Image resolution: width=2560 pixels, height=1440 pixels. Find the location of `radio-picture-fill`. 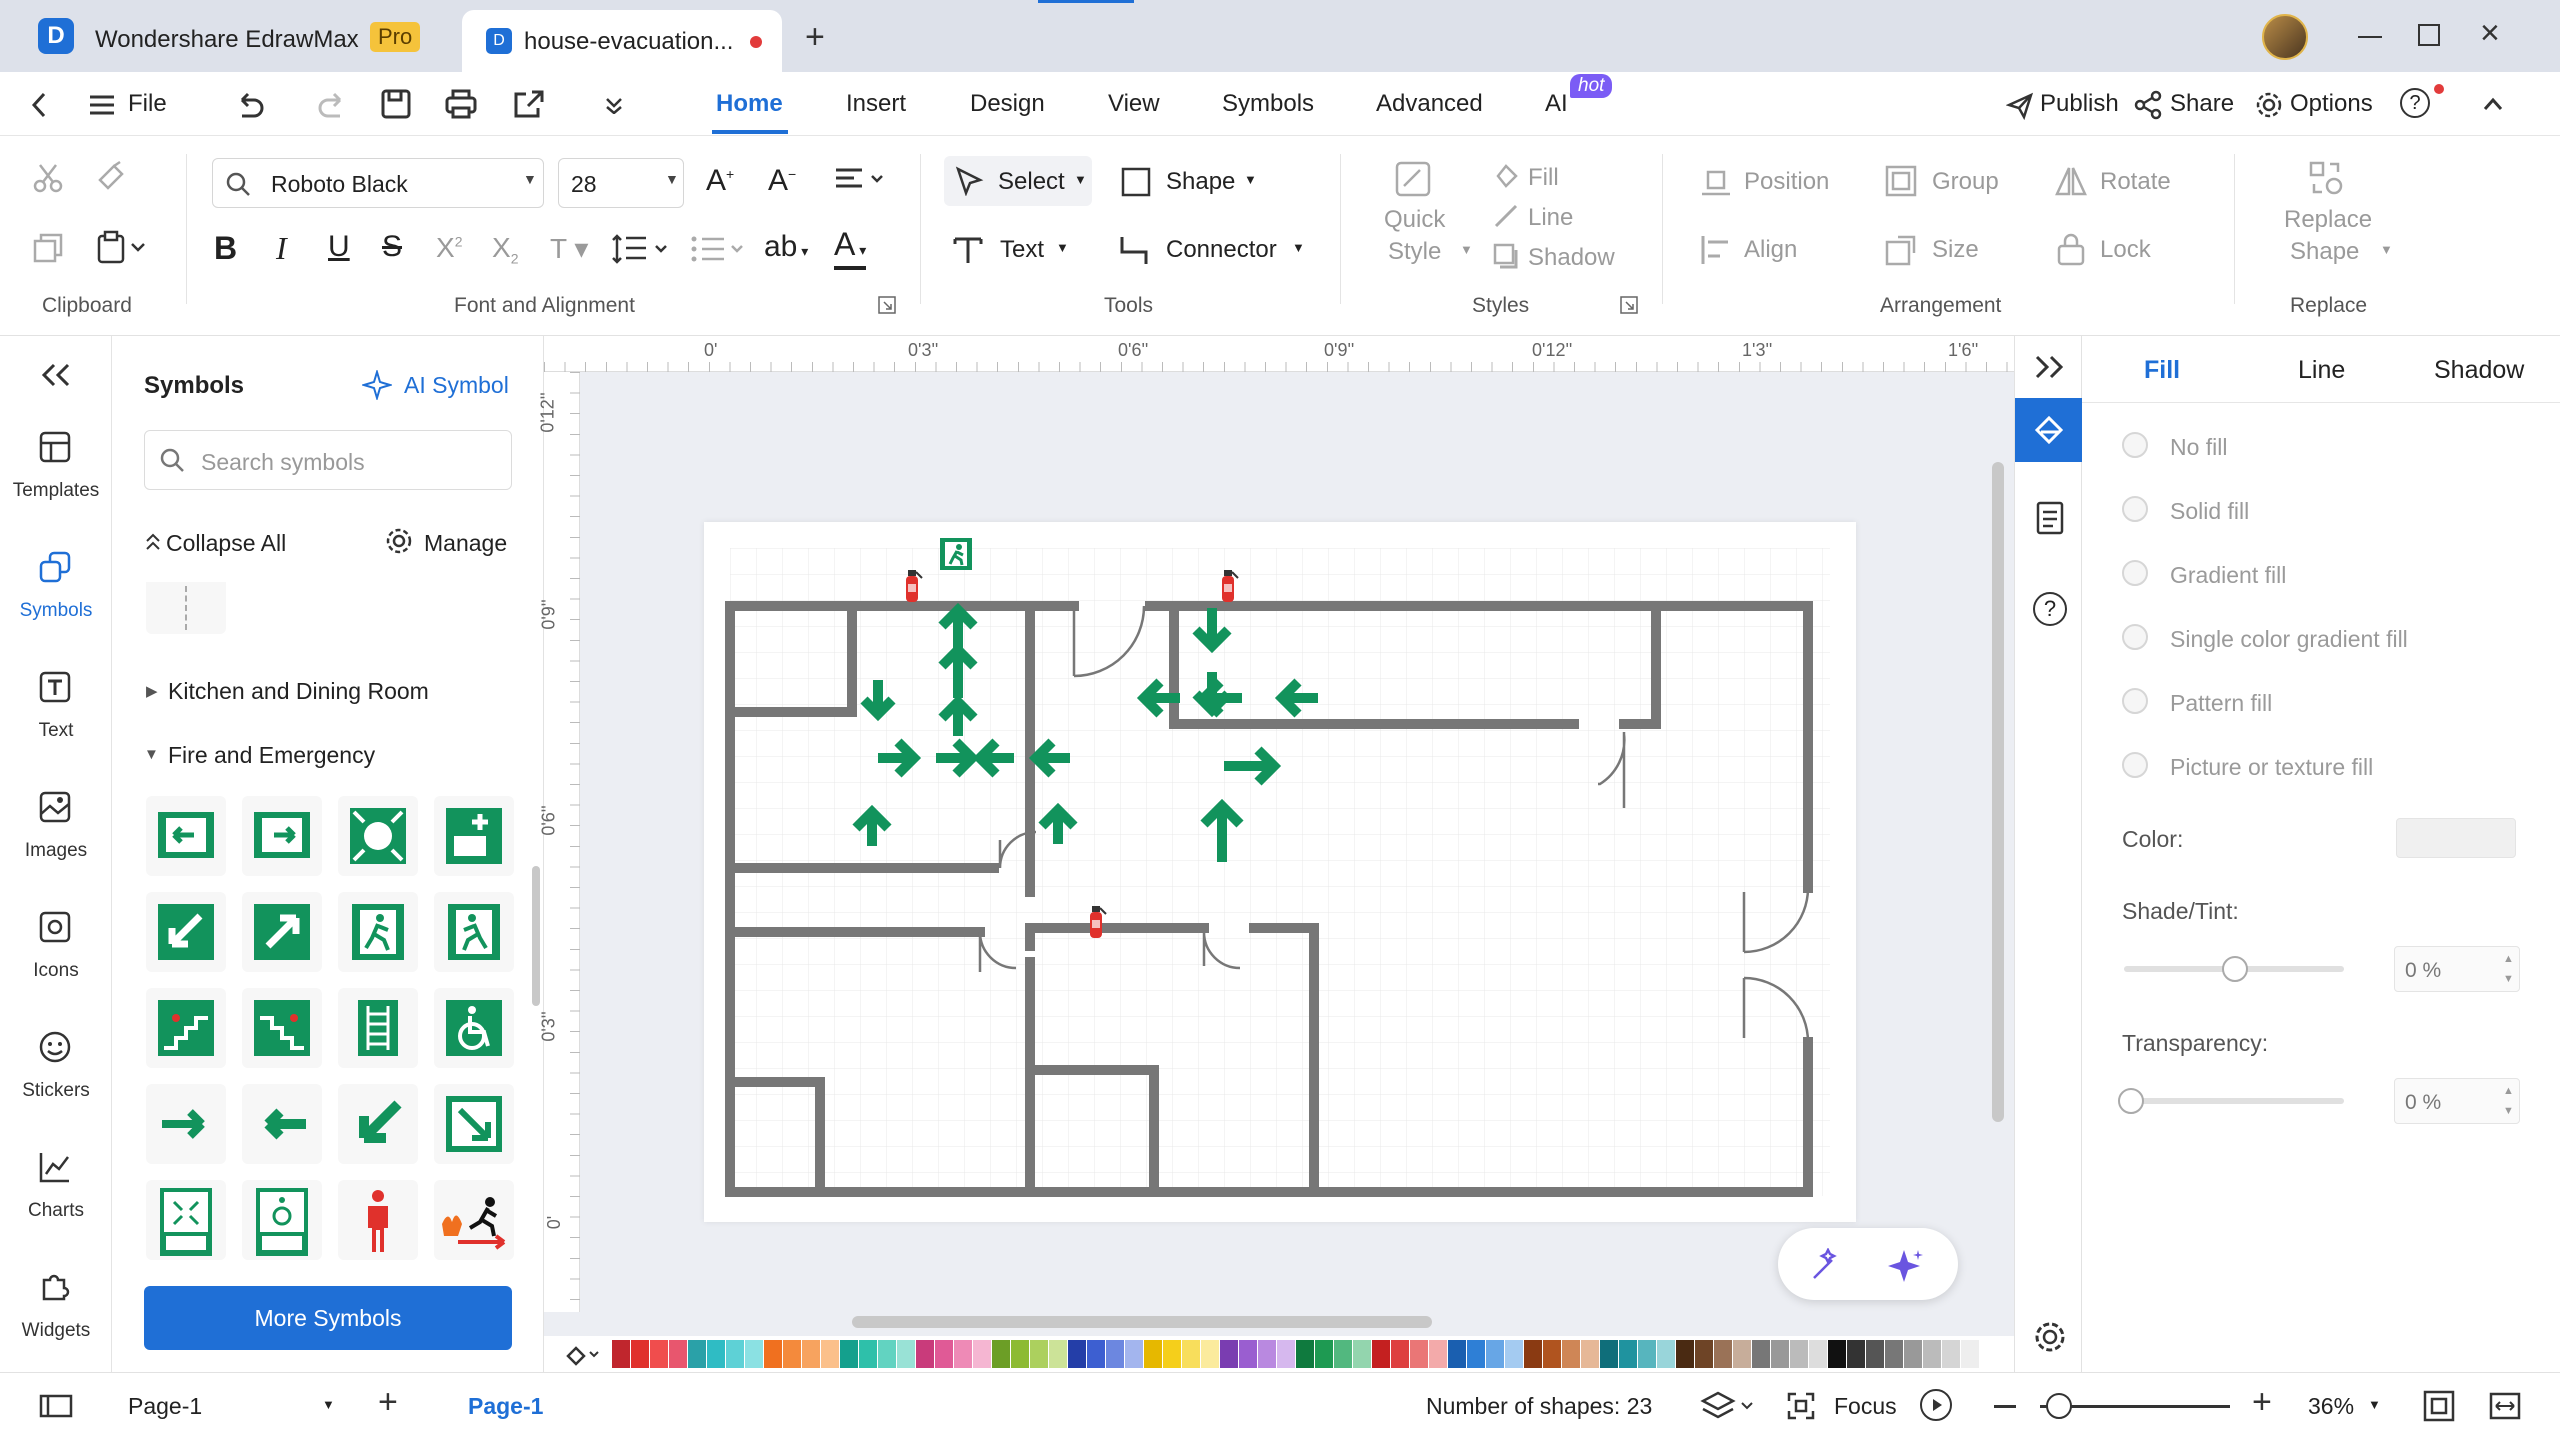

radio-picture-fill is located at coordinates (2135, 765).